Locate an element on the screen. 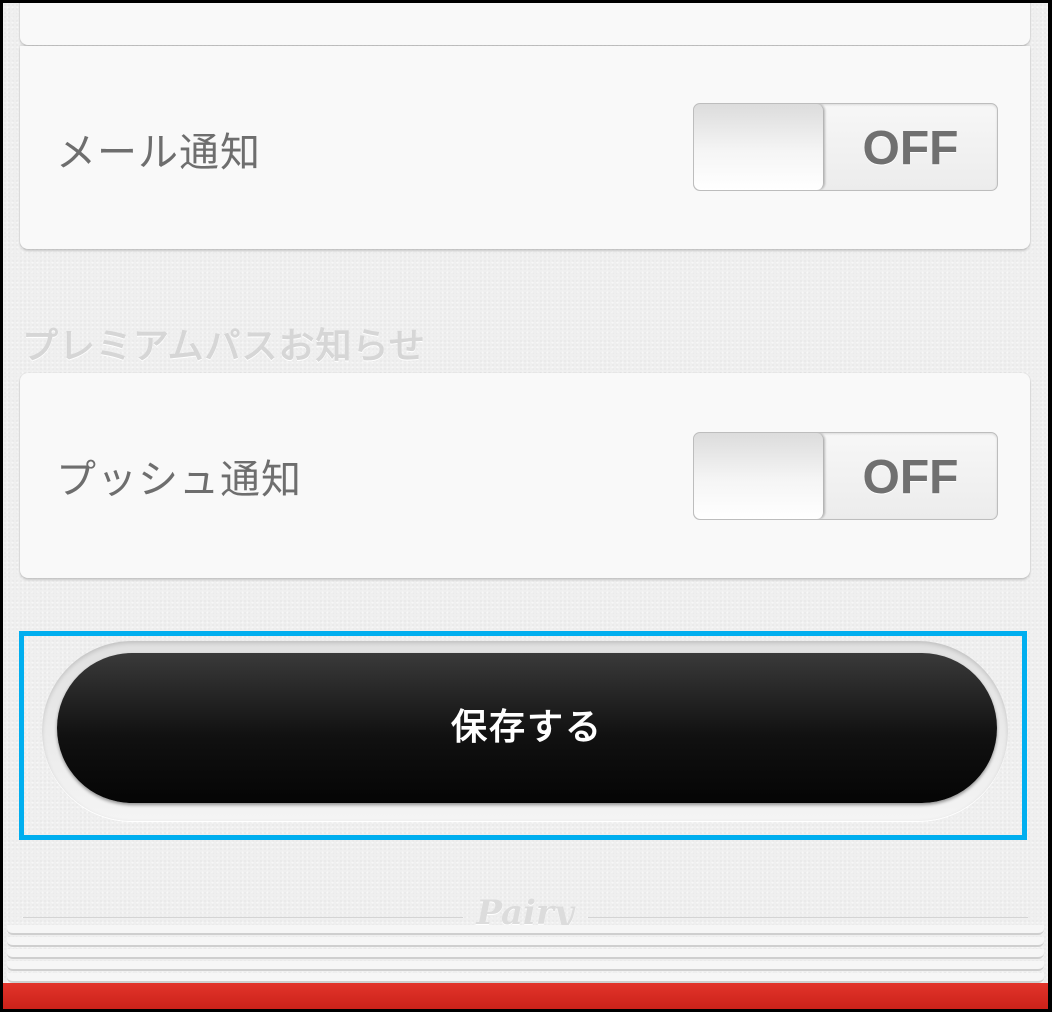 The width and height of the screenshot is (1052, 1012). notebook-cover is located at coordinates (525, 996).